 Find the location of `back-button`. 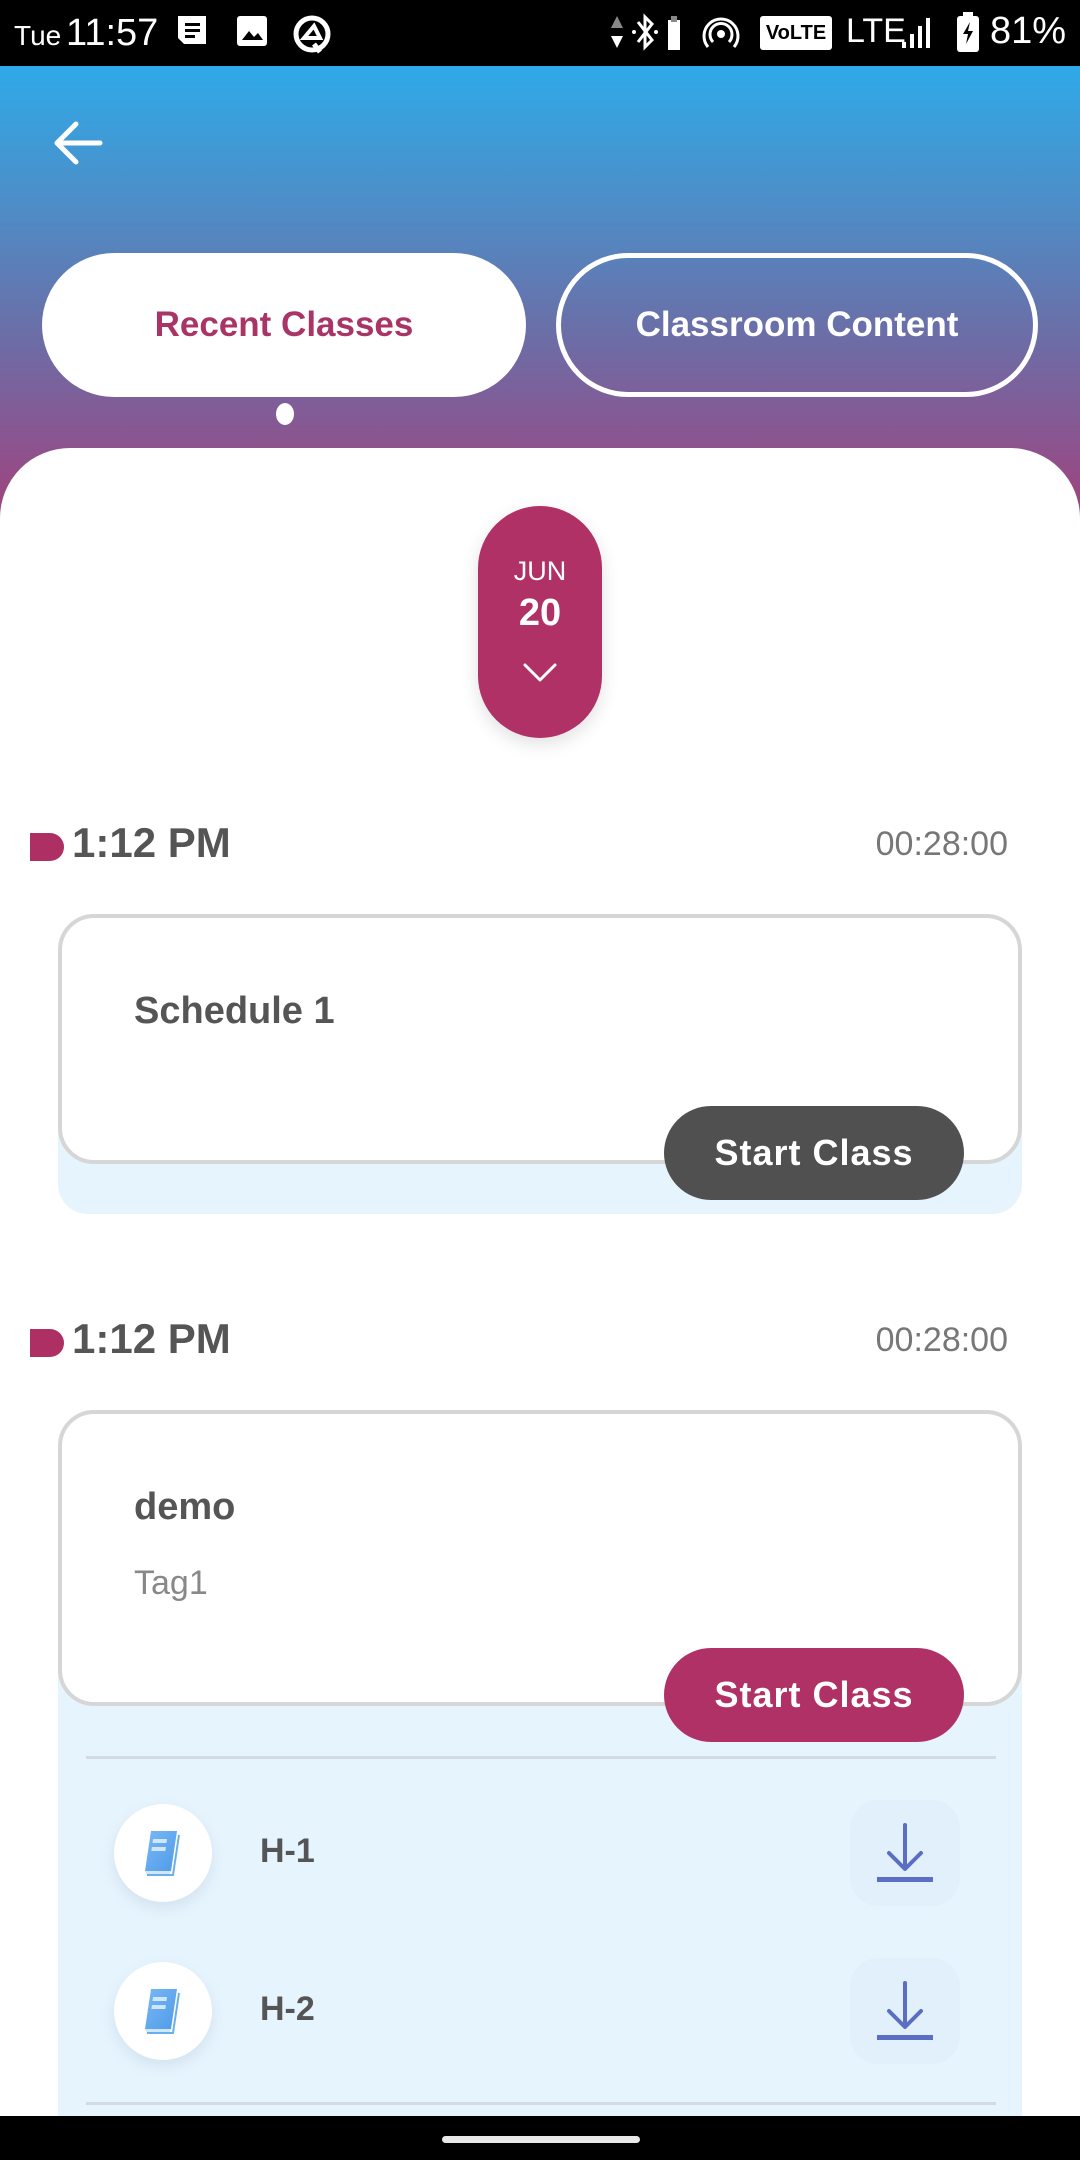

back-button is located at coordinates (78, 143).